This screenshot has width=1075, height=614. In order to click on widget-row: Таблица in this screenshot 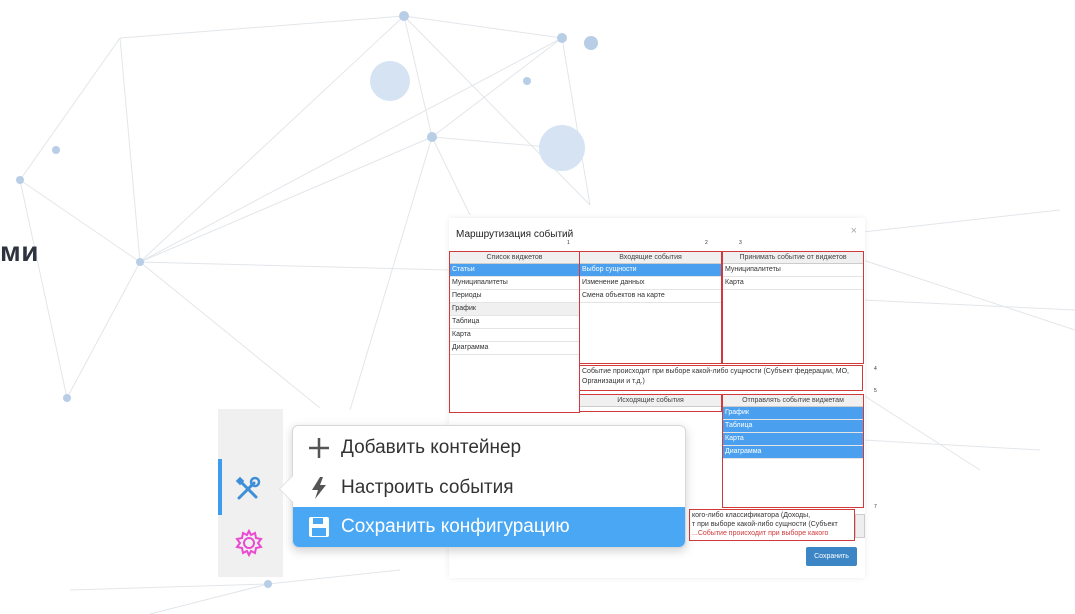, I will do `click(514, 322)`.